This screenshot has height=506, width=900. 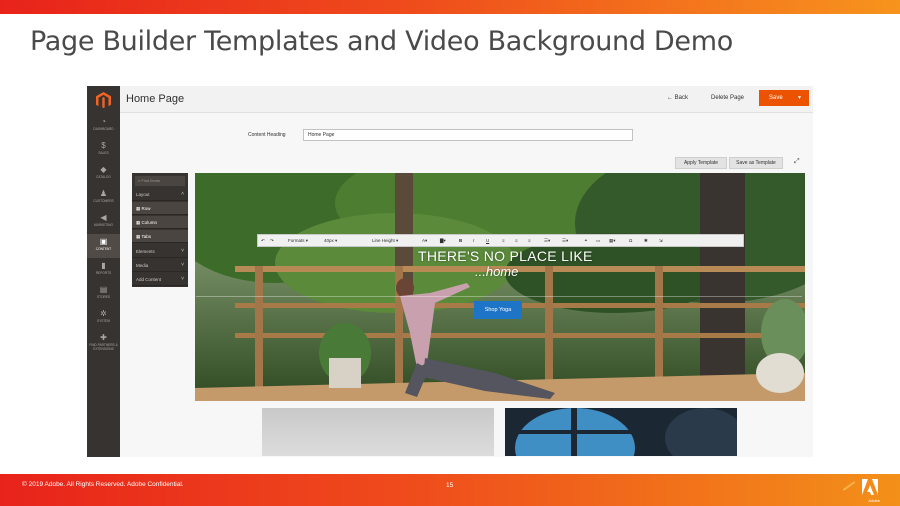 I want to click on undo-icon: ↶, so click(x=263, y=241).